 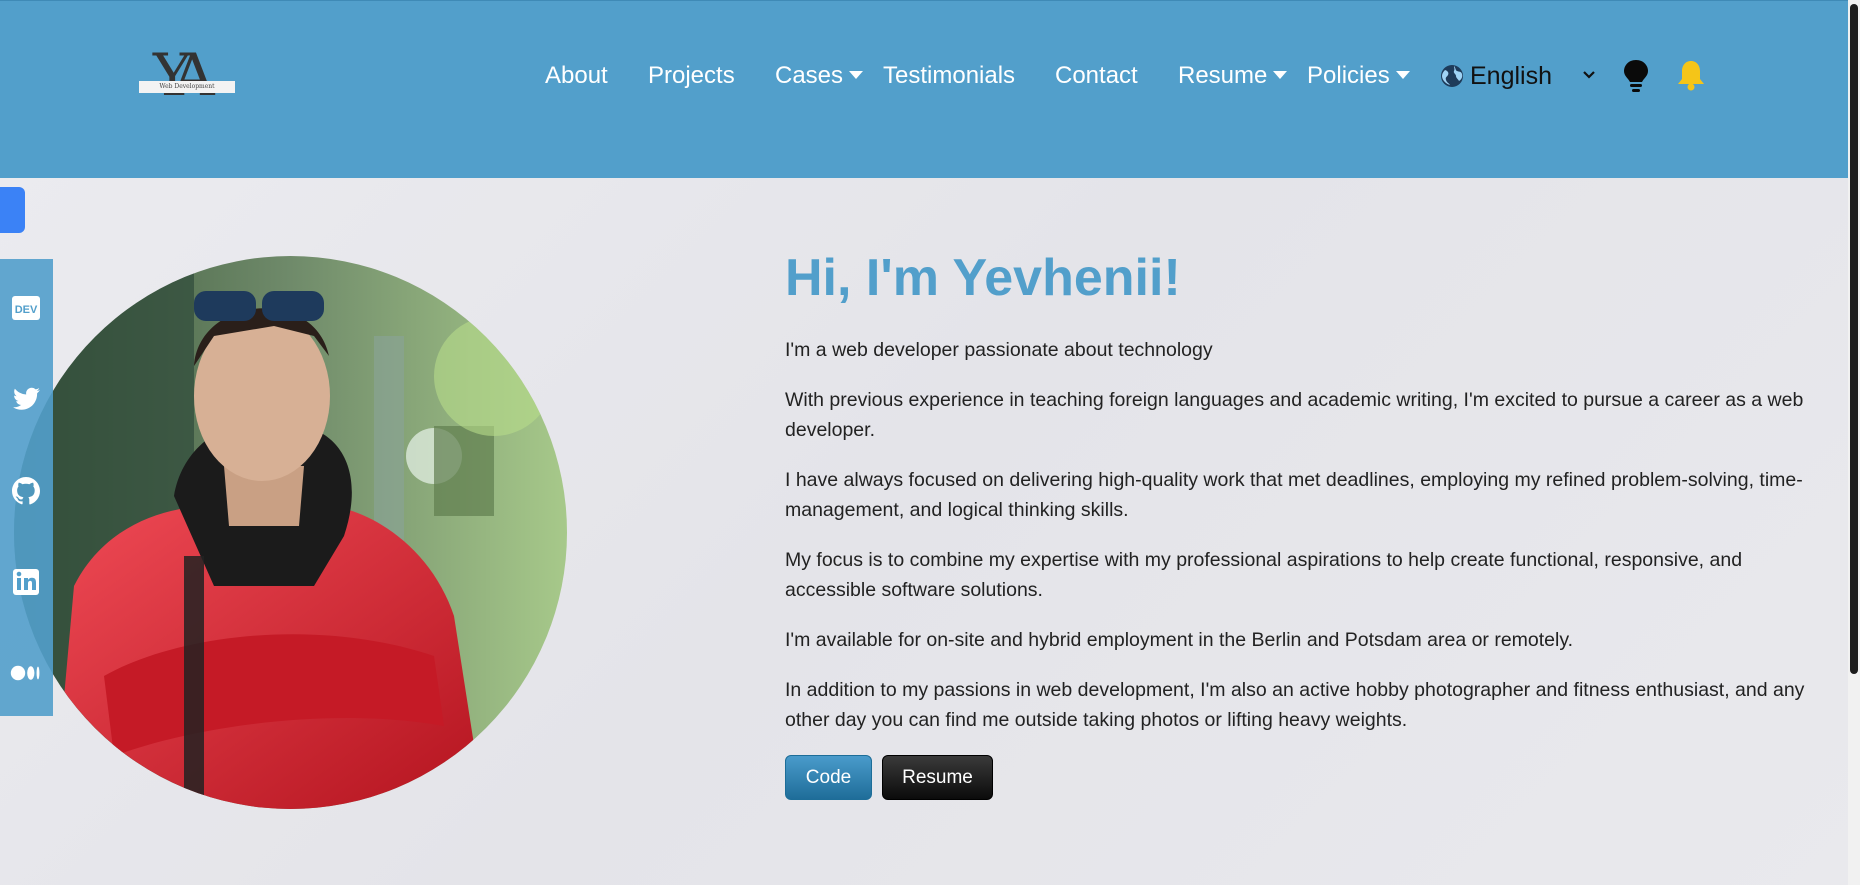 What do you see at coordinates (1452, 76) in the screenshot?
I see `globe-icon` at bounding box center [1452, 76].